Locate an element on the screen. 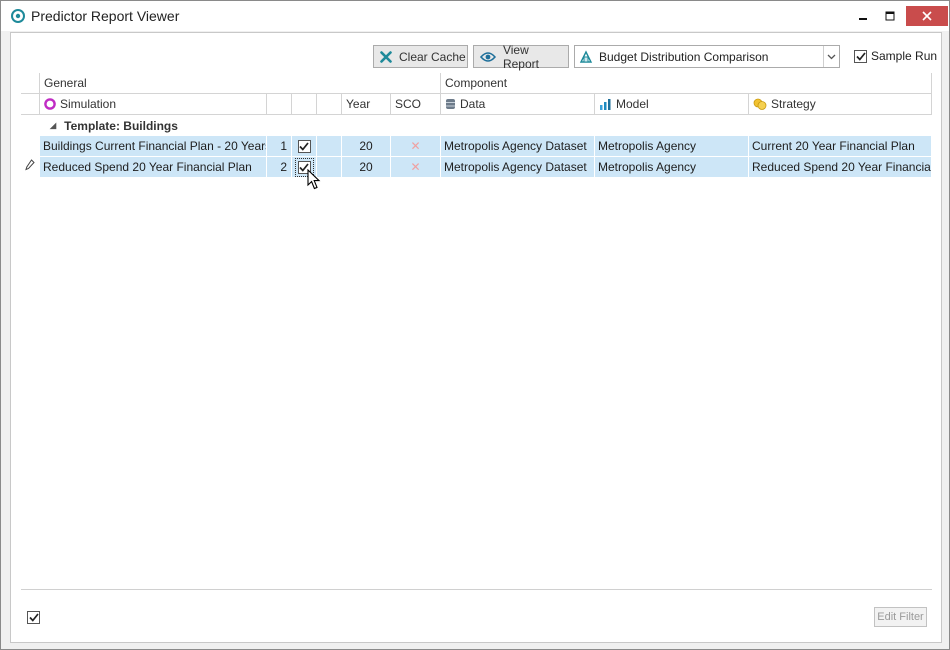 The width and height of the screenshot is (950, 650). dropdown-button is located at coordinates (831, 56).